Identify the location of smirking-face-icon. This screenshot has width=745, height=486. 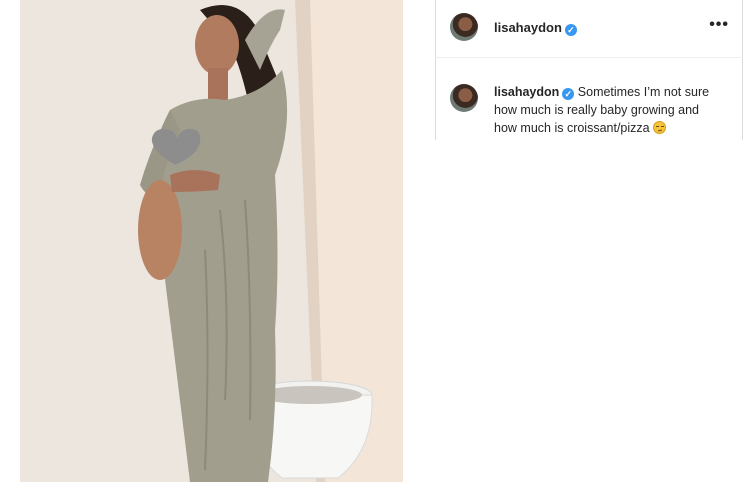
(660, 127).